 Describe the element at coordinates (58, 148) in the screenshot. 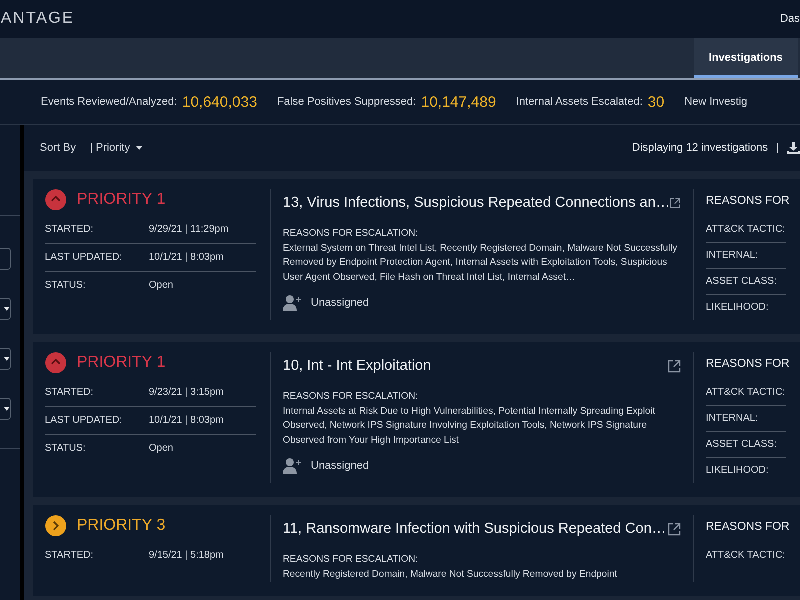

I see `sort-label: Sort By` at that location.